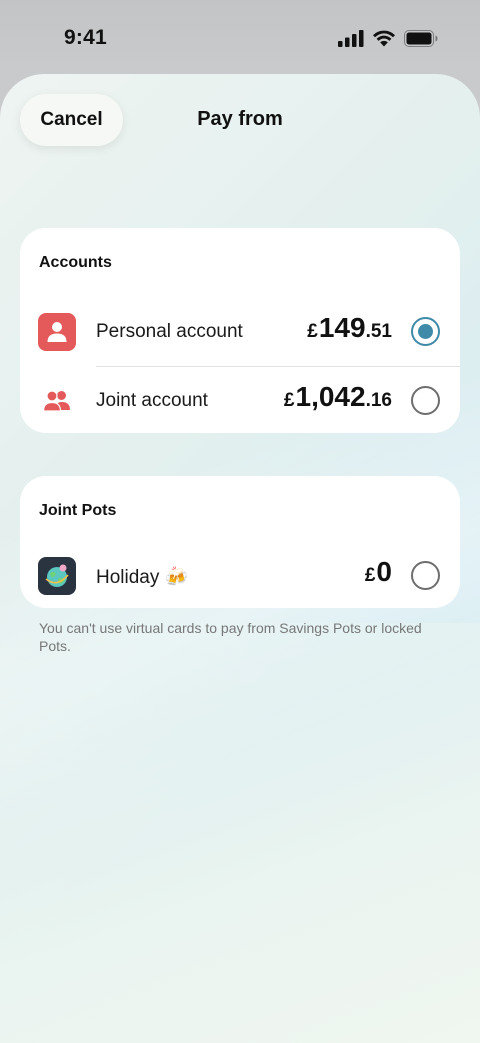  What do you see at coordinates (78, 510) in the screenshot?
I see `joint-pots-header: Joint Pots` at bounding box center [78, 510].